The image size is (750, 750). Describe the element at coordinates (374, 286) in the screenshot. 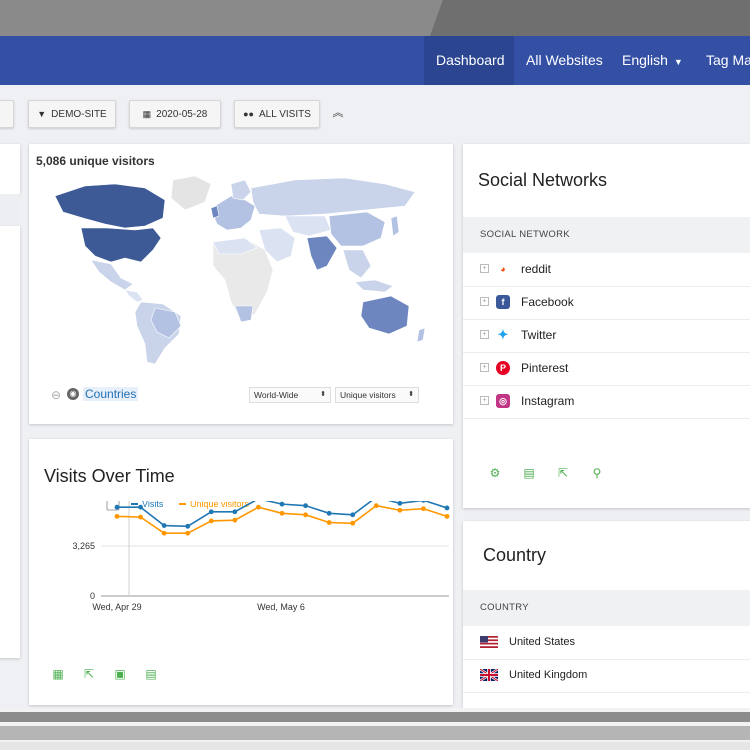

I see `map-region-indonesia` at that location.